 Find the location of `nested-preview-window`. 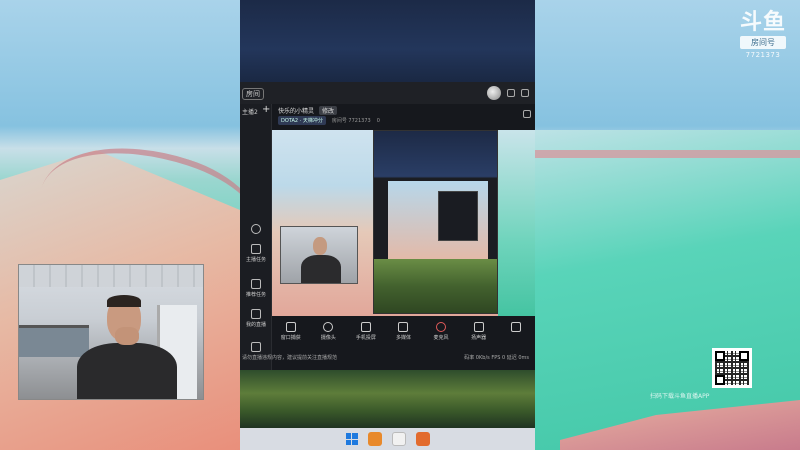

nested-preview-window is located at coordinates (435, 222).